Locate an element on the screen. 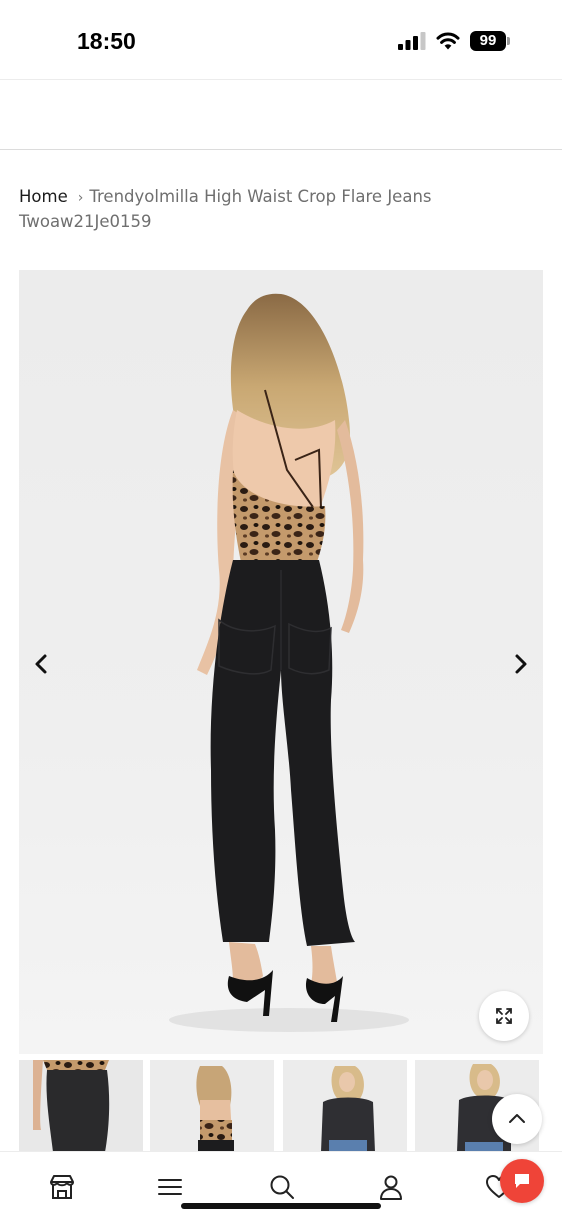 Image resolution: width=562 pixels, height=1221 pixels. site-header is located at coordinates (281, 115).